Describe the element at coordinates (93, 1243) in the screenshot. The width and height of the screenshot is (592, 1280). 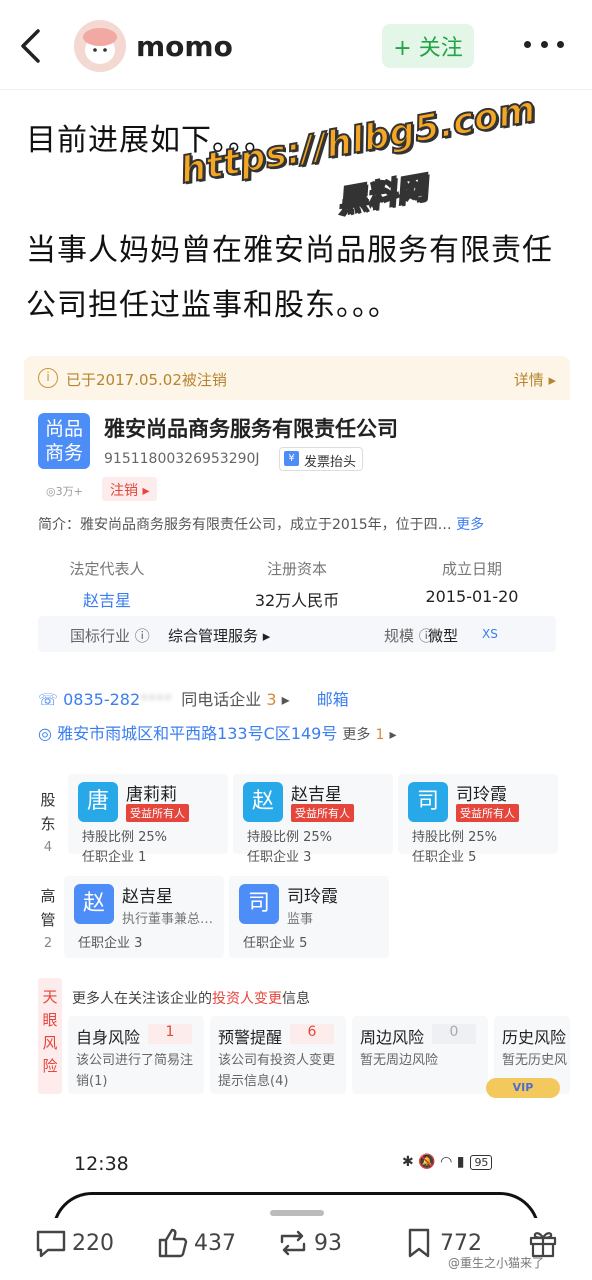
I see `comment-count: 220` at that location.